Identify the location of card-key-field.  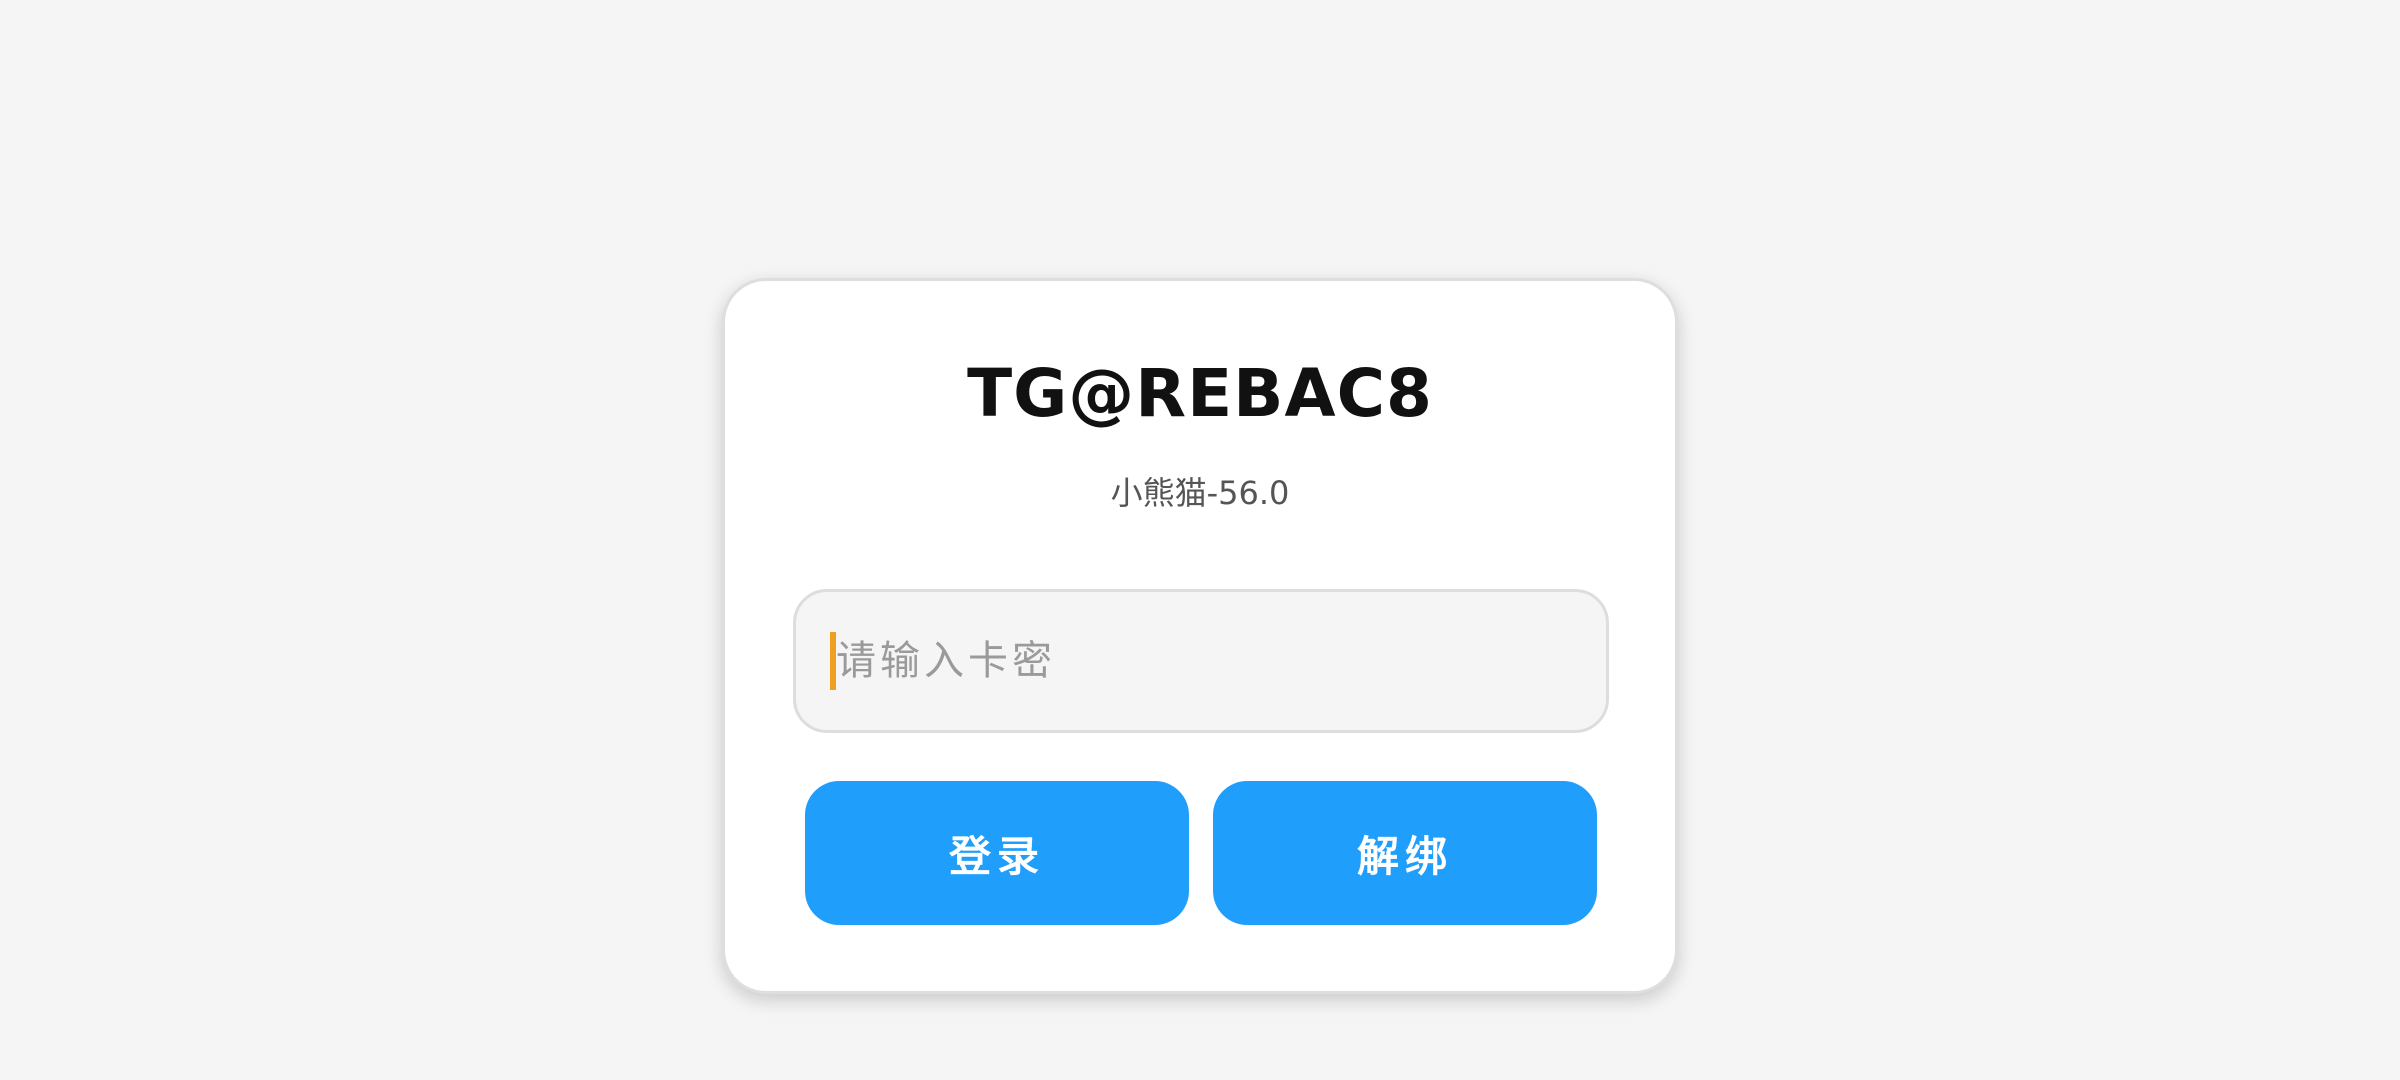
(1201, 661).